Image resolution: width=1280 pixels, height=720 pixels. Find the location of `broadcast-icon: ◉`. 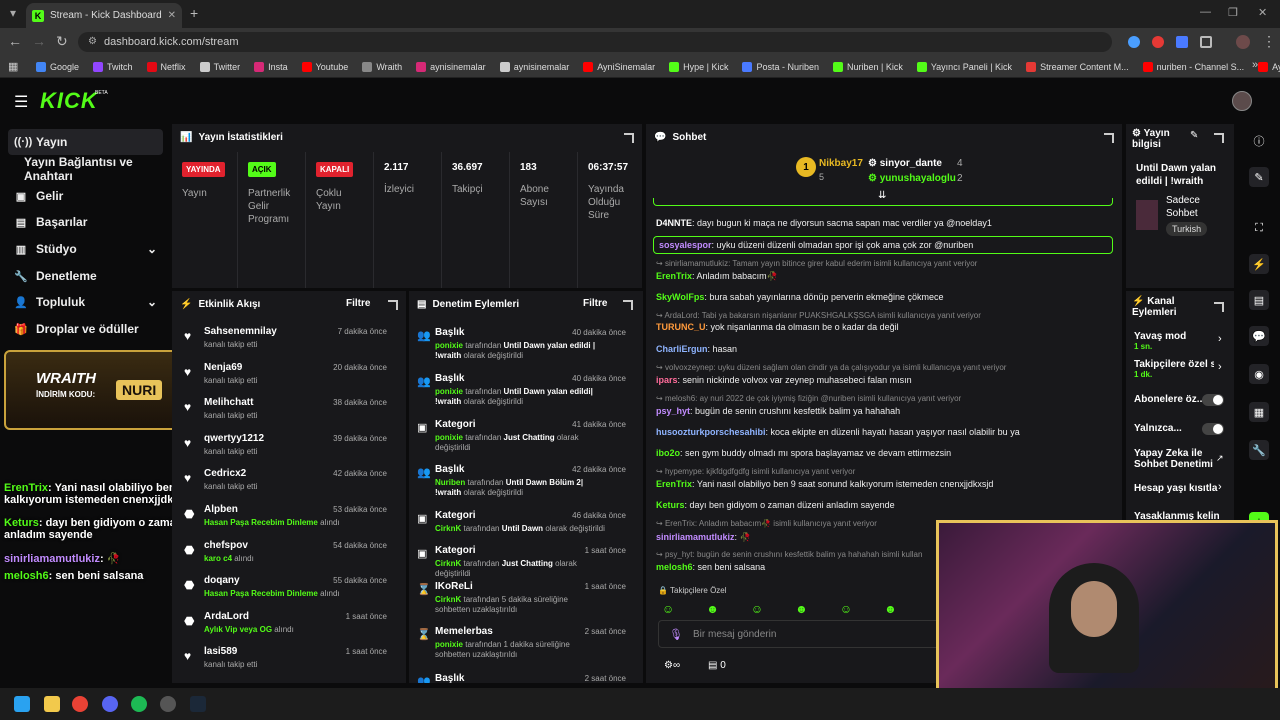

broadcast-icon: ◉ is located at coordinates (1259, 374).